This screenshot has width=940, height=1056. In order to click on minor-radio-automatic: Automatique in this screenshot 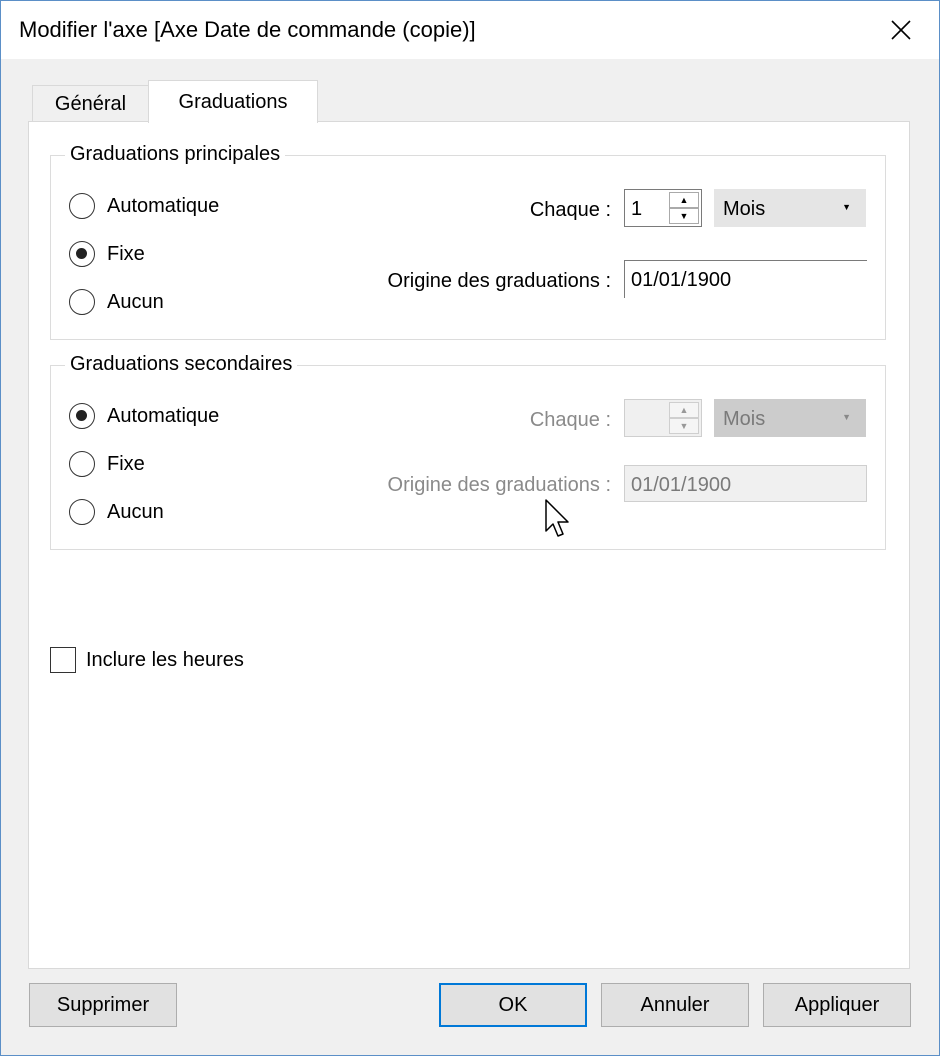, I will do `click(144, 416)`.